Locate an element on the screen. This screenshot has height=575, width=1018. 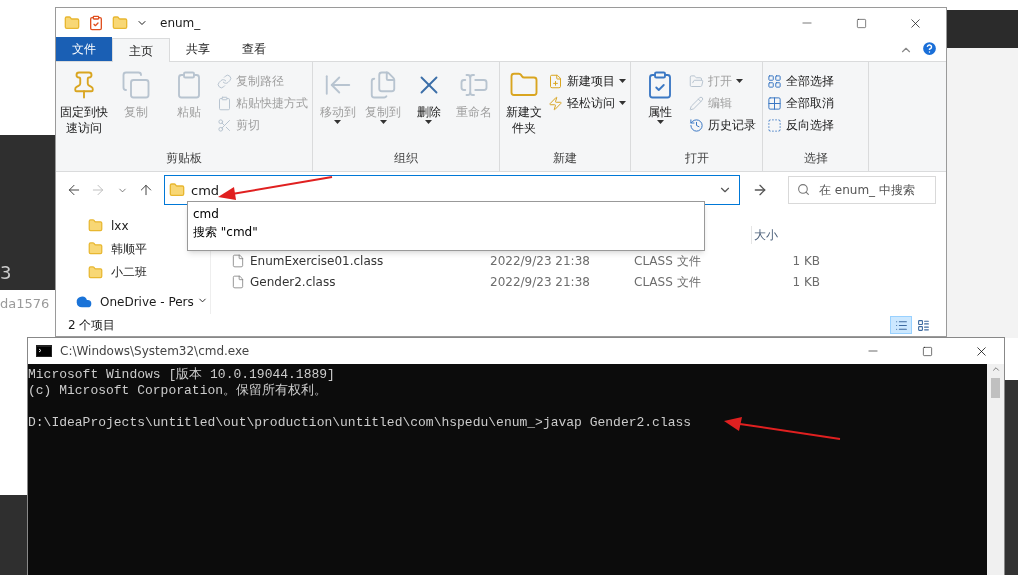
help-icon is located at coordinates (929, 48).